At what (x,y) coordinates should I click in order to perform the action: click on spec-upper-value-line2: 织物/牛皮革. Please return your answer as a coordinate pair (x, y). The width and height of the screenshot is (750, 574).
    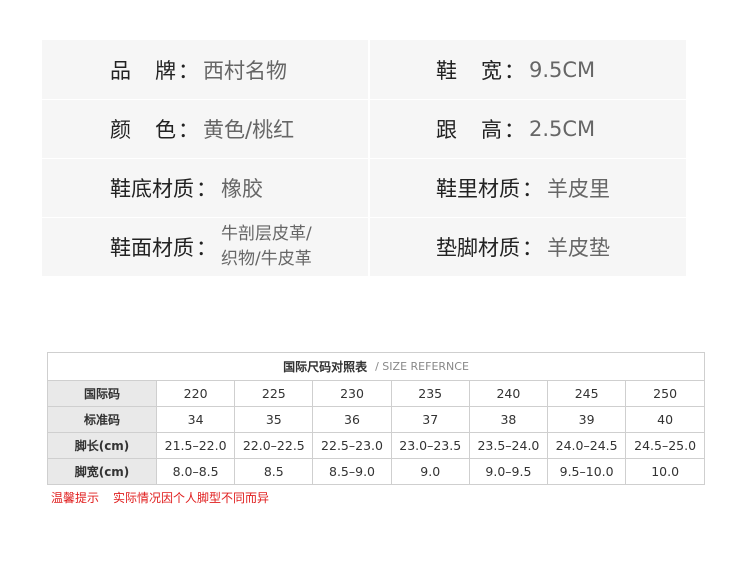
    Looking at the image, I should click on (266, 259).